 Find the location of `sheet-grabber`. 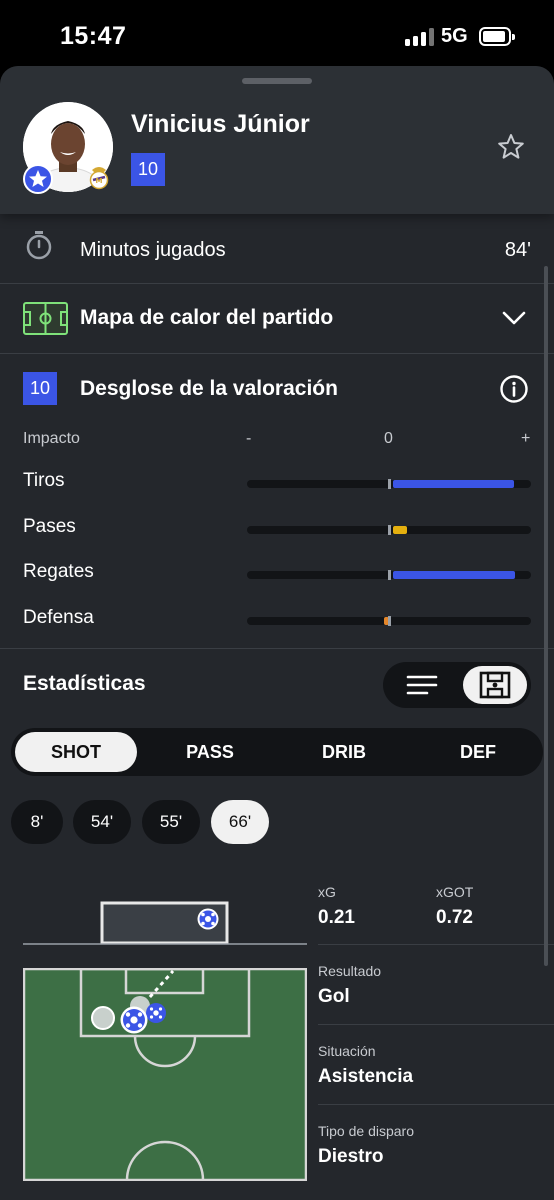

sheet-grabber is located at coordinates (277, 81).